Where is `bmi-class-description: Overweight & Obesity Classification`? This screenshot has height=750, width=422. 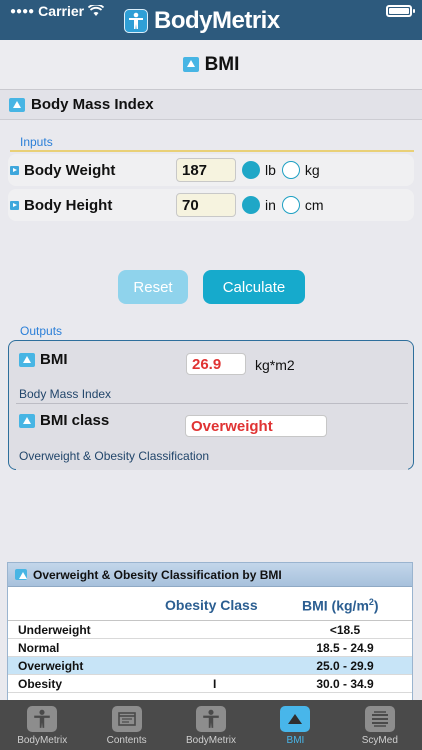 bmi-class-description: Overweight & Obesity Classification is located at coordinates (114, 456).